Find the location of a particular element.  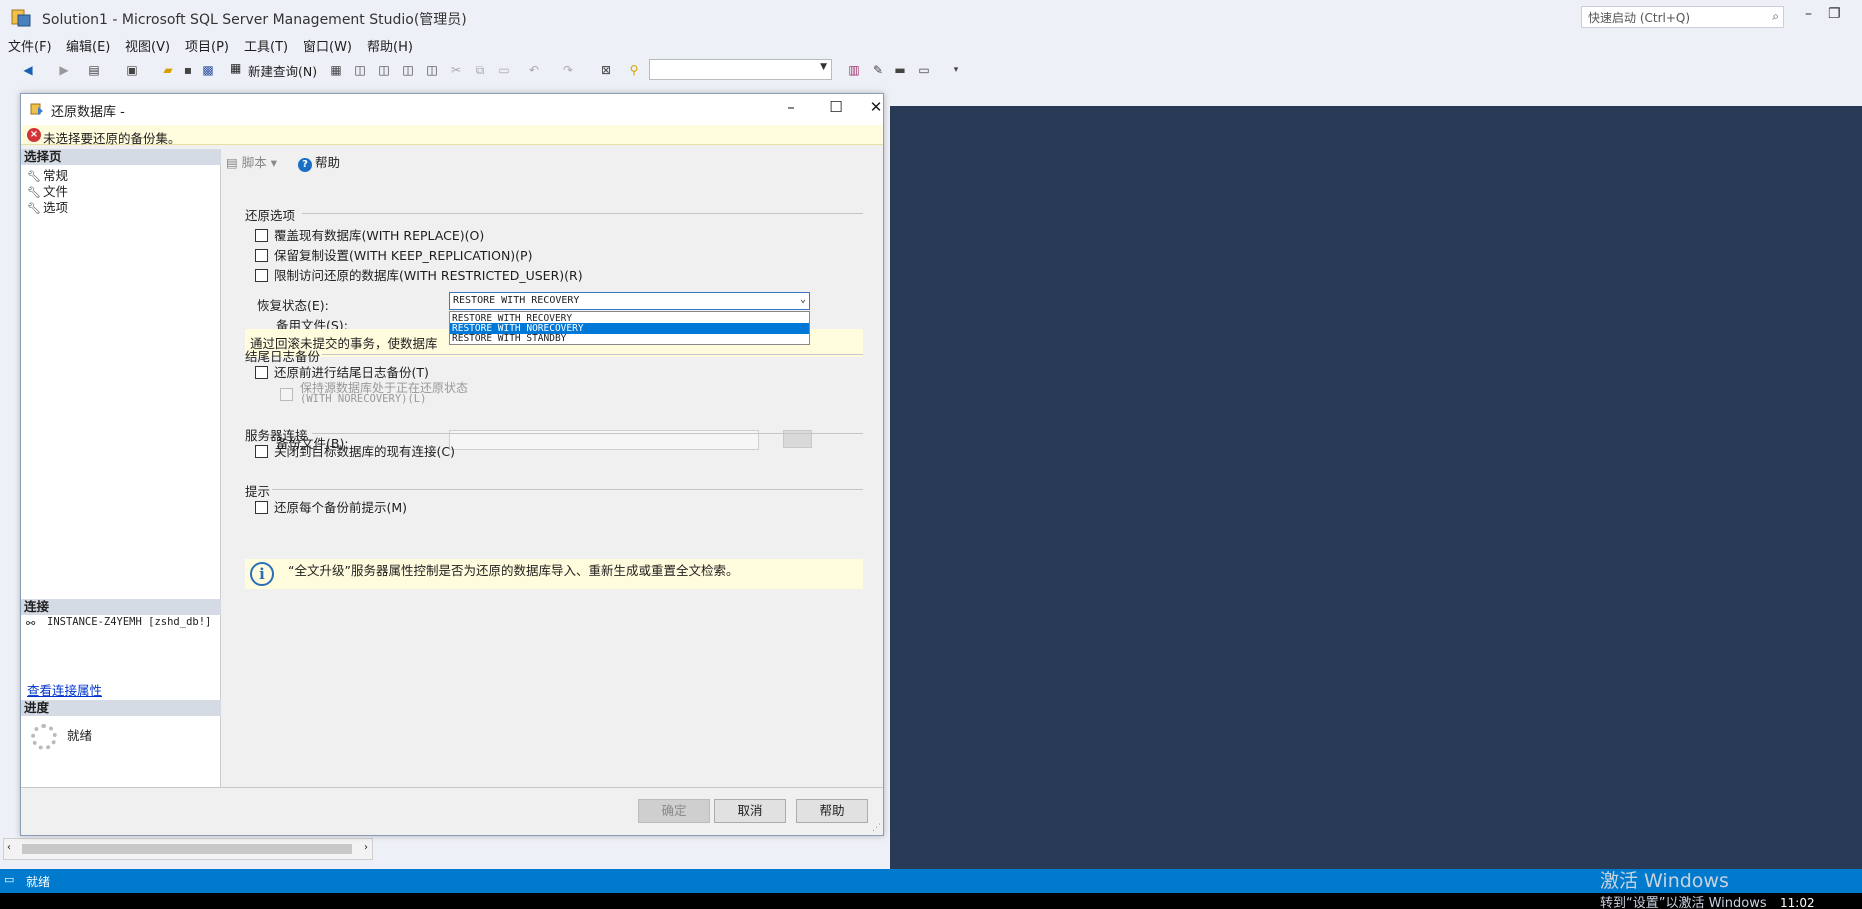

view-connection-properties-link: 查看连接属性 is located at coordinates (64, 689).